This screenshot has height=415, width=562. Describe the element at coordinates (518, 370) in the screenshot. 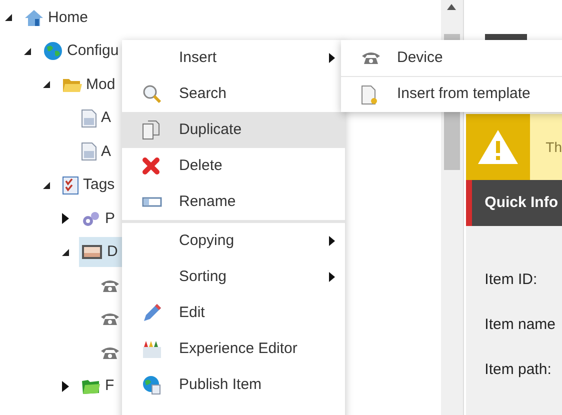

I see `field-label: Item path:` at that location.